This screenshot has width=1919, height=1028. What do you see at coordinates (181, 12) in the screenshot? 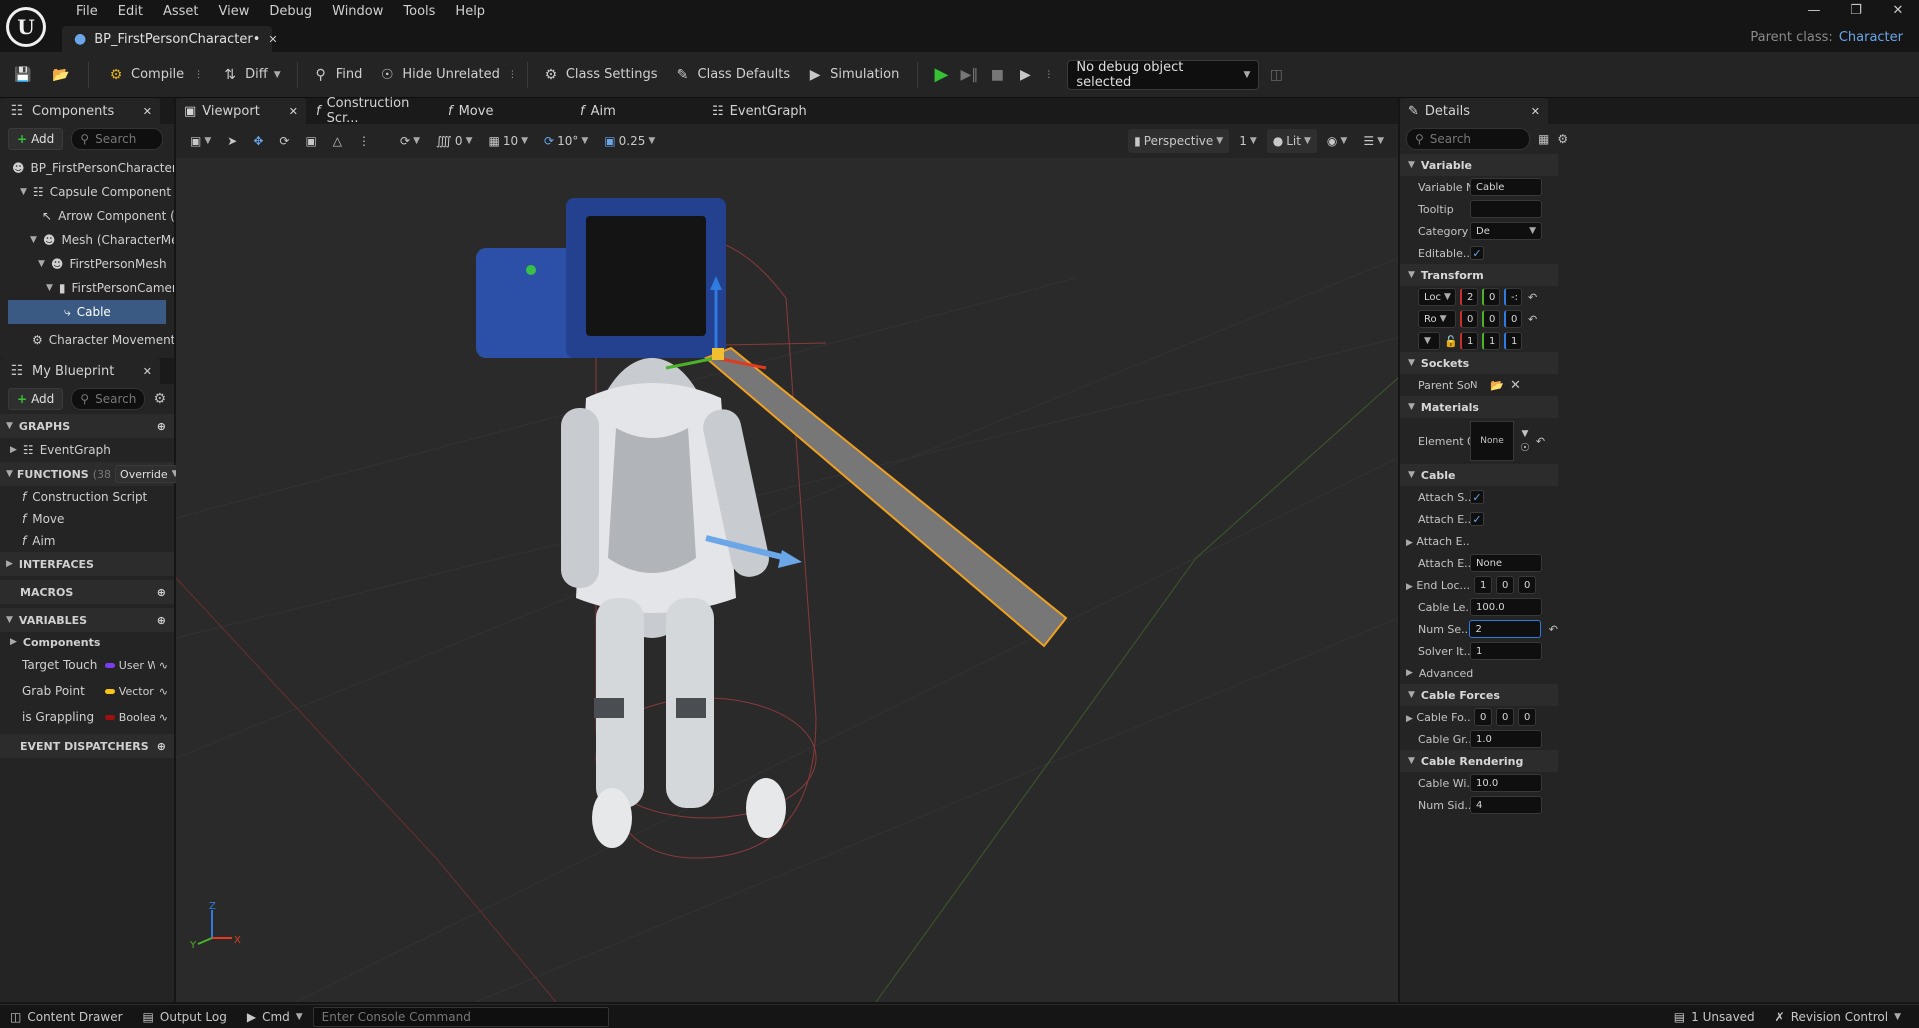
I see `menu-asset: Asset` at bounding box center [181, 12].